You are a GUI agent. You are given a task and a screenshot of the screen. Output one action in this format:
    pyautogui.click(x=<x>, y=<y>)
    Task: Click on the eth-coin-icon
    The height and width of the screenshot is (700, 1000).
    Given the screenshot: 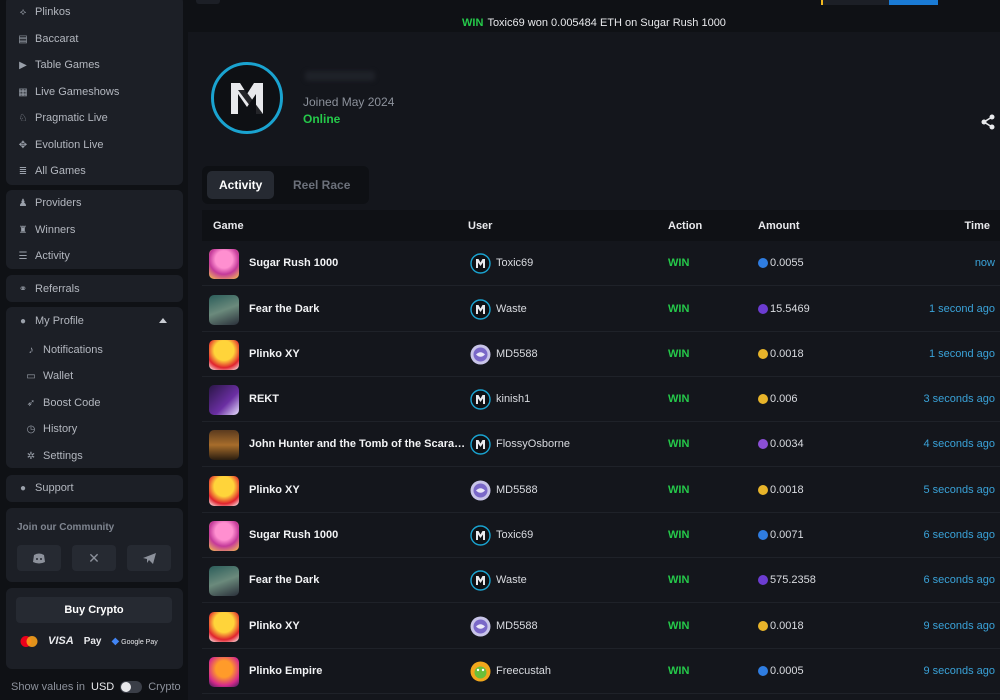 What is the action you would take?
    pyautogui.click(x=763, y=535)
    